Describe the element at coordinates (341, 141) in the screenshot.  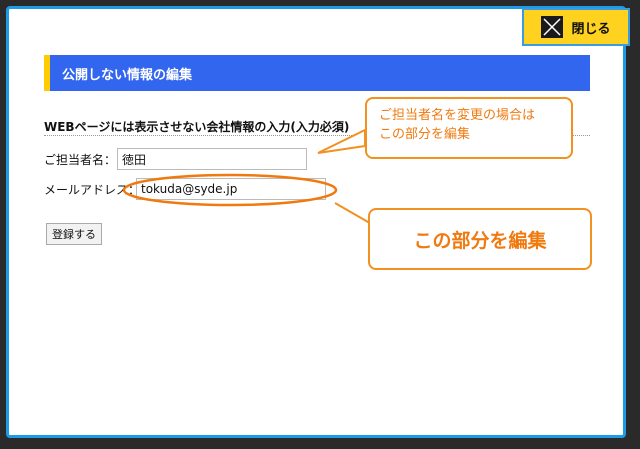
I see `callout-top-pointer` at that location.